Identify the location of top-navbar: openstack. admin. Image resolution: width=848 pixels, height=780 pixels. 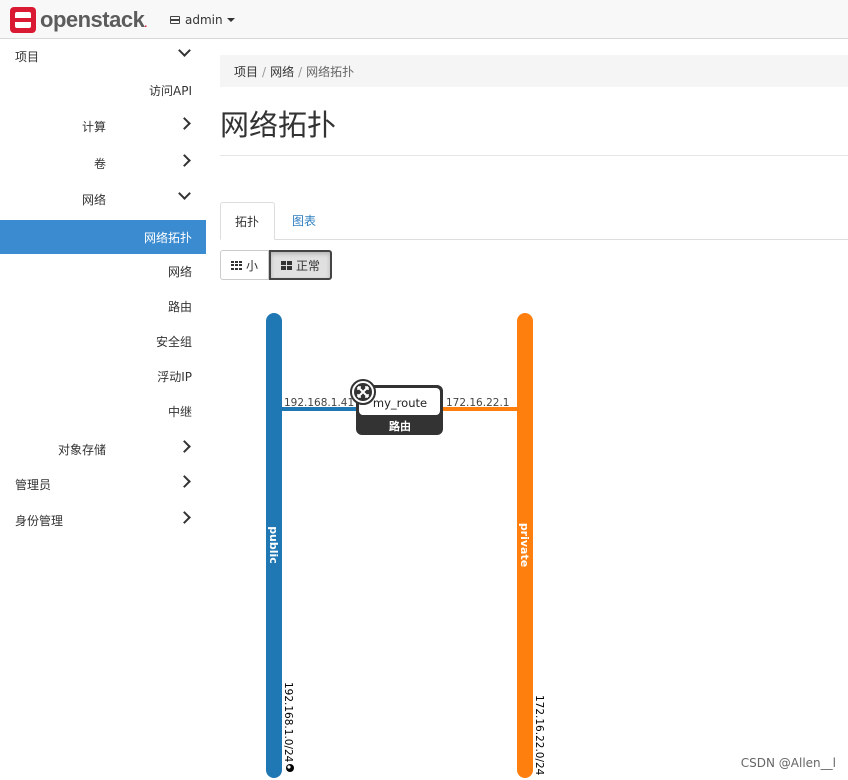
(424, 19).